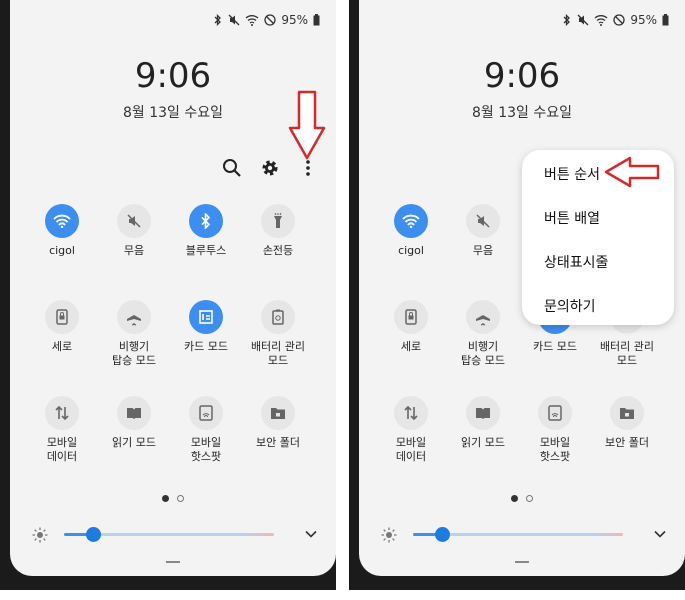 Image resolution: width=685 pixels, height=600 pixels. Describe the element at coordinates (134, 353) in the screenshot. I see `tile-label: 비행기 탑승 모드` at that location.